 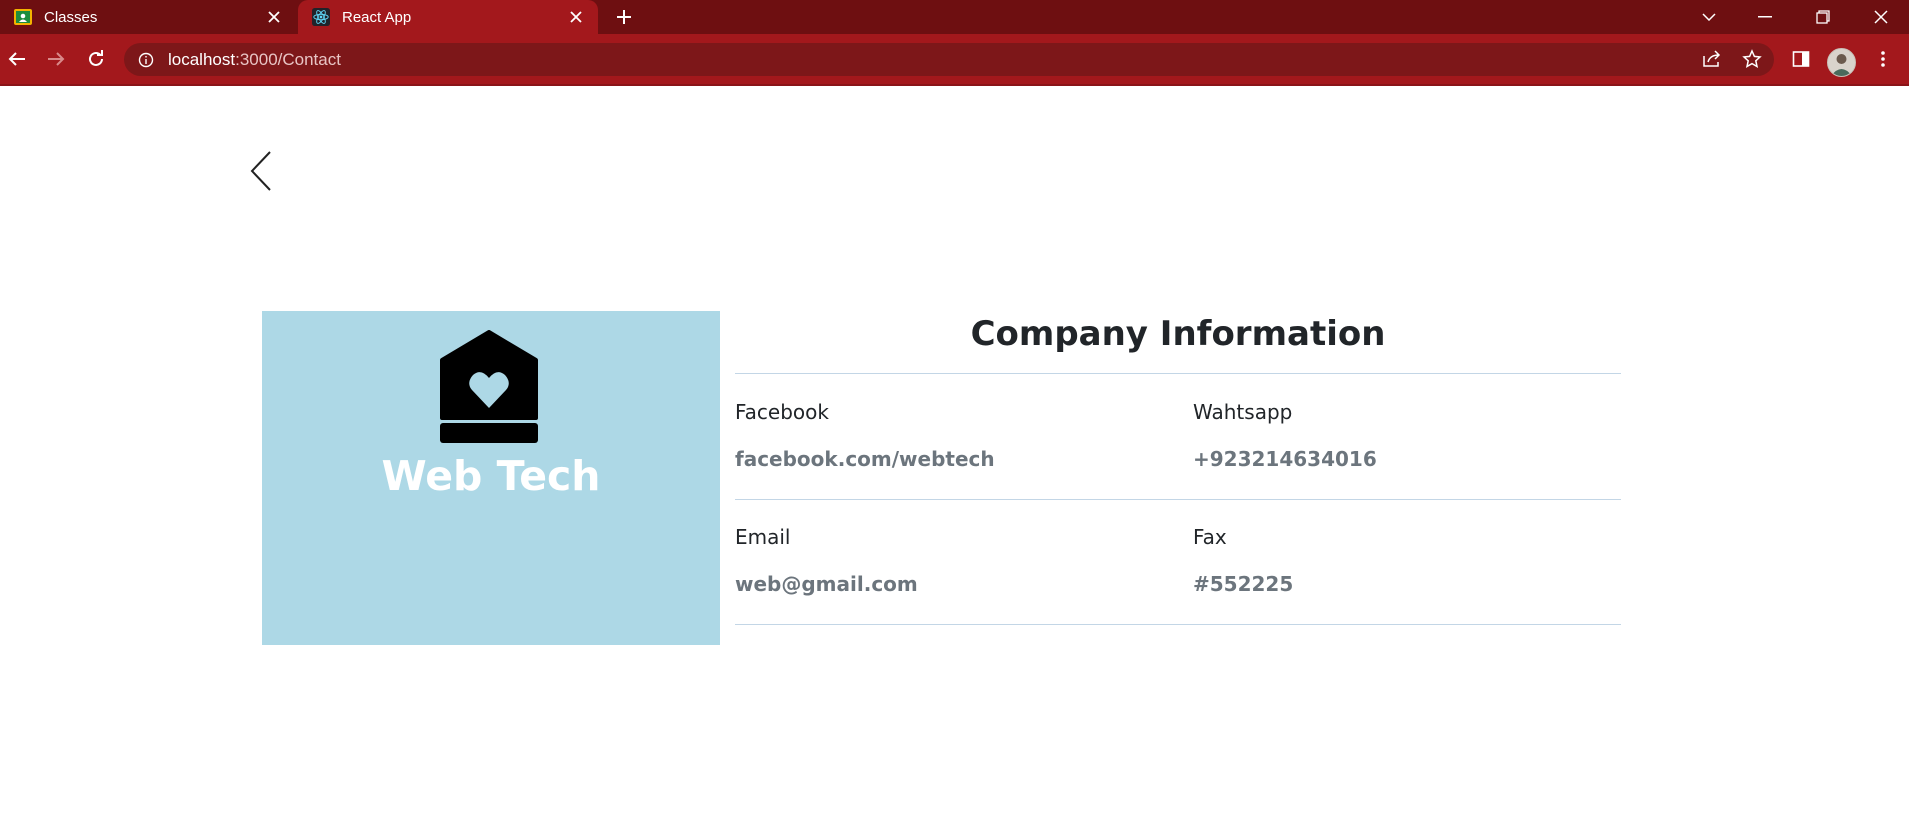 What do you see at coordinates (865, 459) in the screenshot?
I see `facebook-value: facebook.com/webtech` at bounding box center [865, 459].